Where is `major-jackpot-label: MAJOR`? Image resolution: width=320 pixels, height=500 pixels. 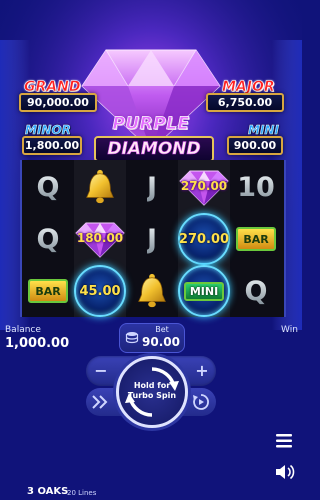 major-jackpot-label: MAJOR is located at coordinates (248, 87).